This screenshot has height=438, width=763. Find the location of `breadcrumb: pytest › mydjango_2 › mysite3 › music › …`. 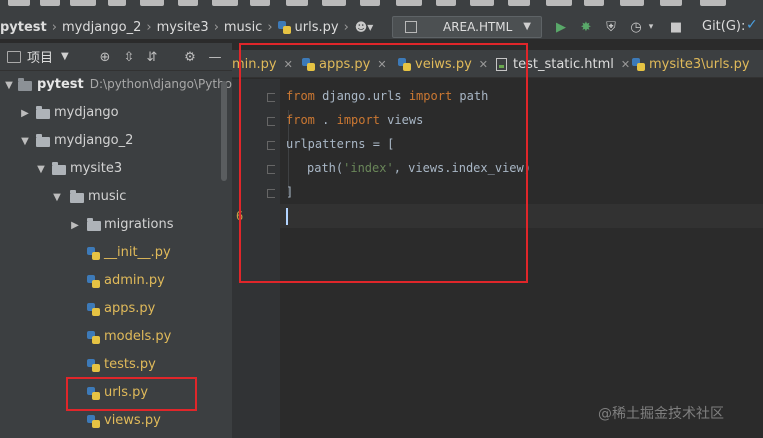

breadcrumb: pytest › mydjango_2 › mysite3 › music › … is located at coordinates (177, 27).